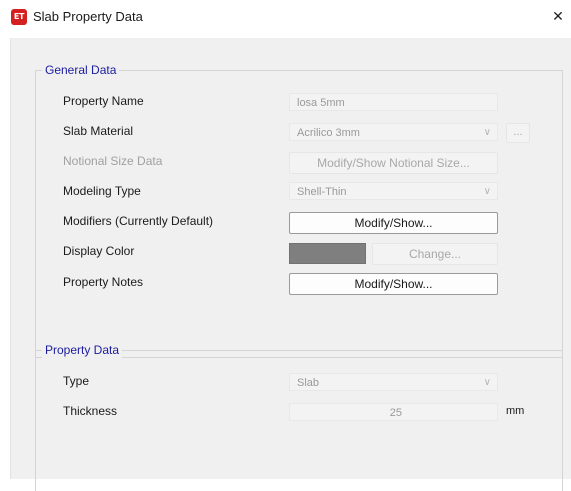  I want to click on type-label: Type, so click(76, 381).